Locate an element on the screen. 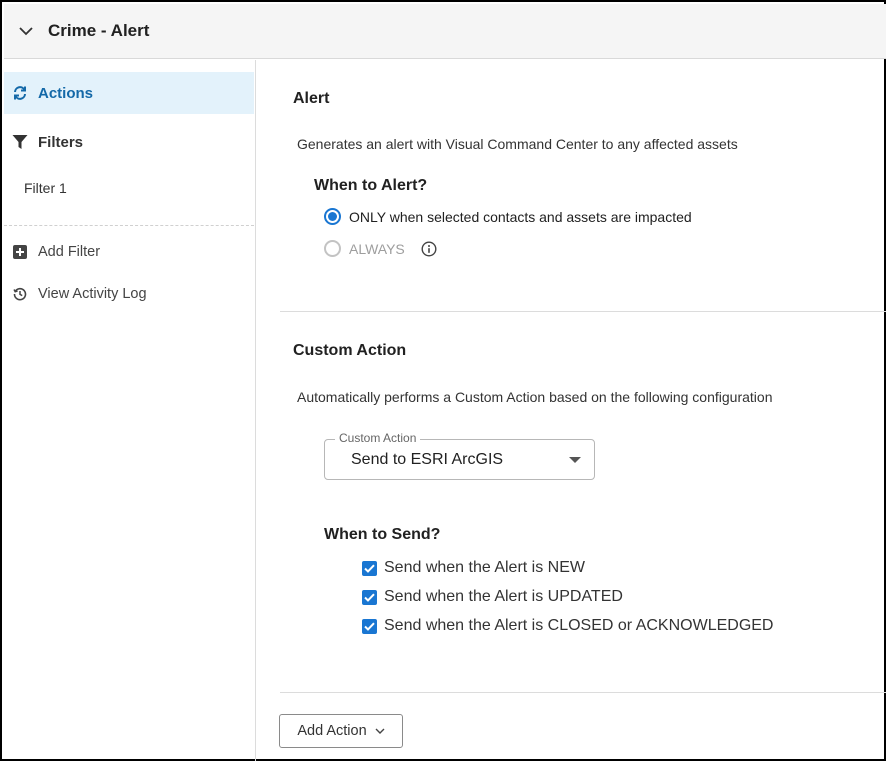 The width and height of the screenshot is (886, 761). view-activity-log-button: View Activity Log is located at coordinates (129, 294).